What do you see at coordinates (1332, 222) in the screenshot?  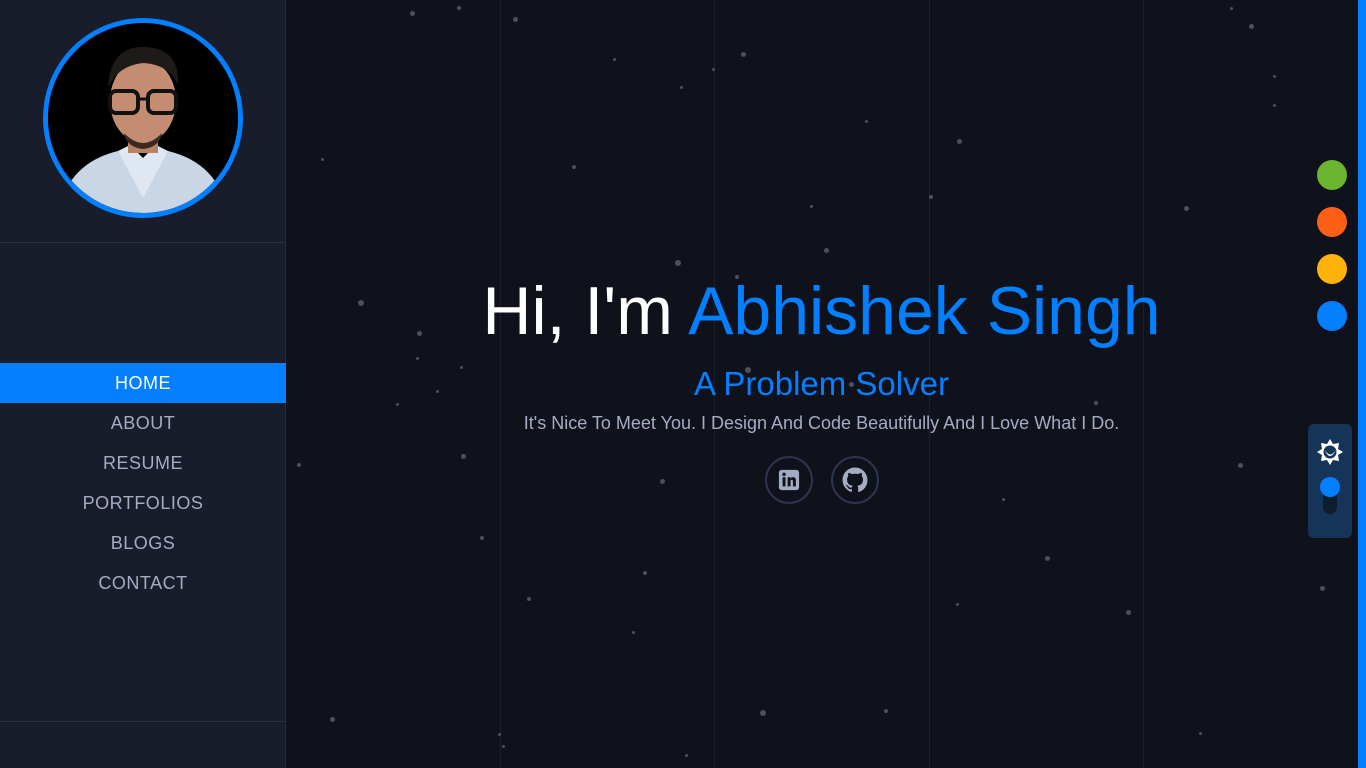 I see `color-swatch-orange` at bounding box center [1332, 222].